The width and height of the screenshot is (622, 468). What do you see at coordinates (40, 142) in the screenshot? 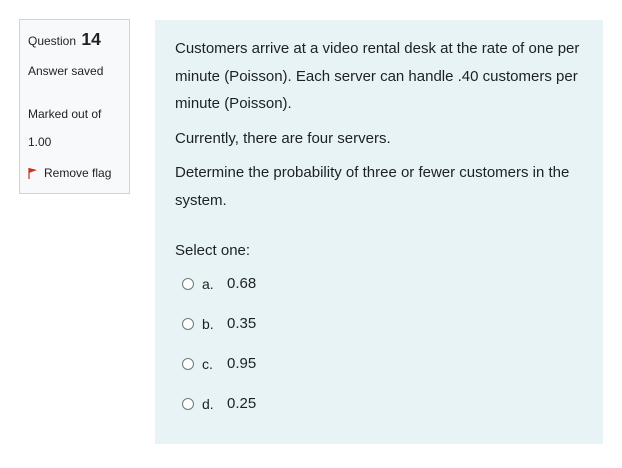
I see `grade-value: 1.00` at bounding box center [40, 142].